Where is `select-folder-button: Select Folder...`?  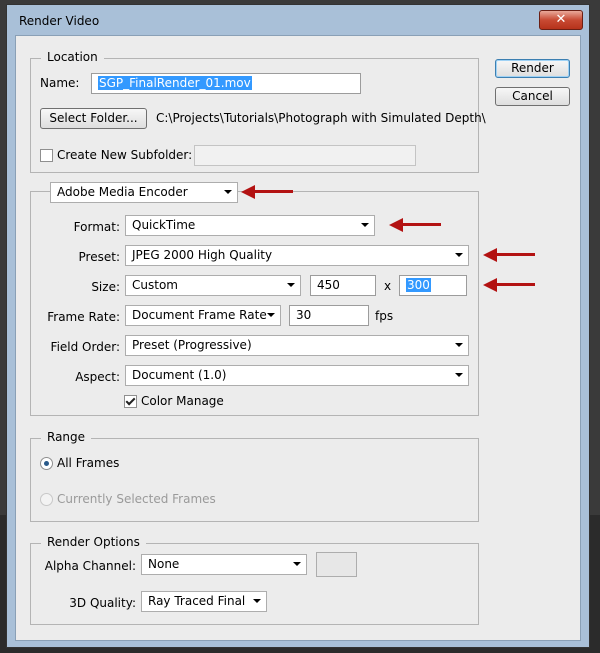
select-folder-button: Select Folder... is located at coordinates (93, 118).